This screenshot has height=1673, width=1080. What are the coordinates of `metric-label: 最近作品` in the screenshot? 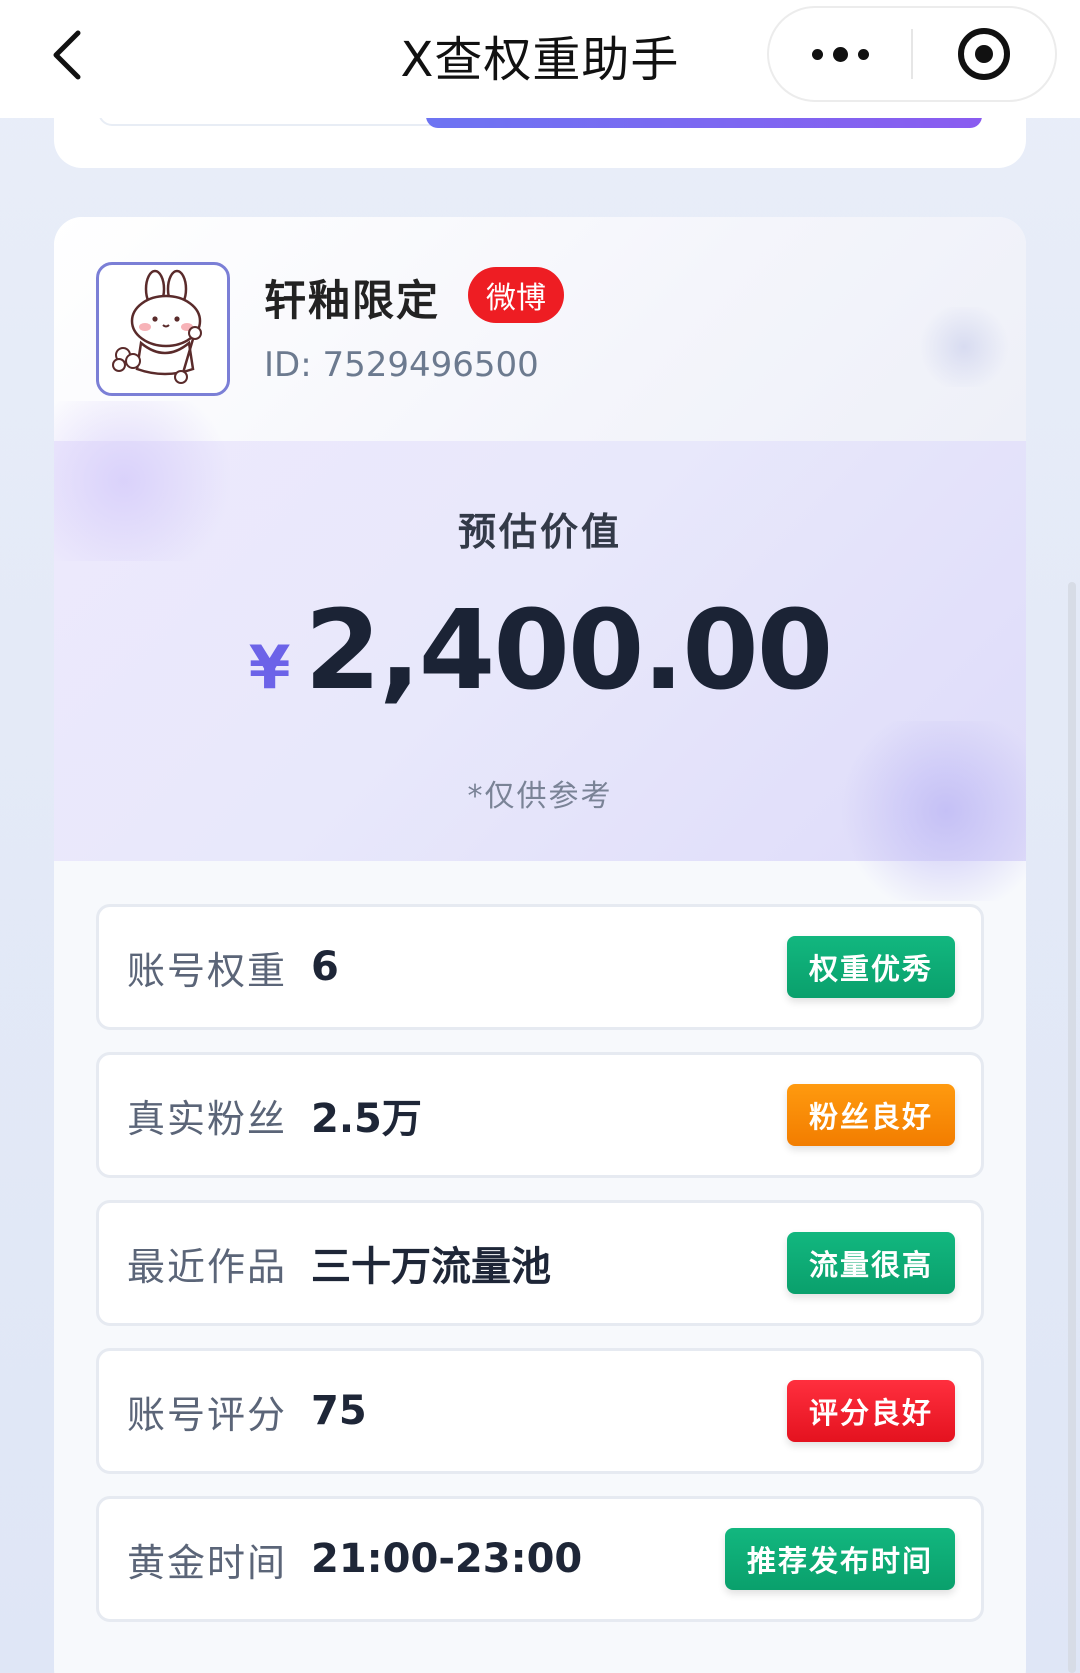 It's located at (207, 1266).